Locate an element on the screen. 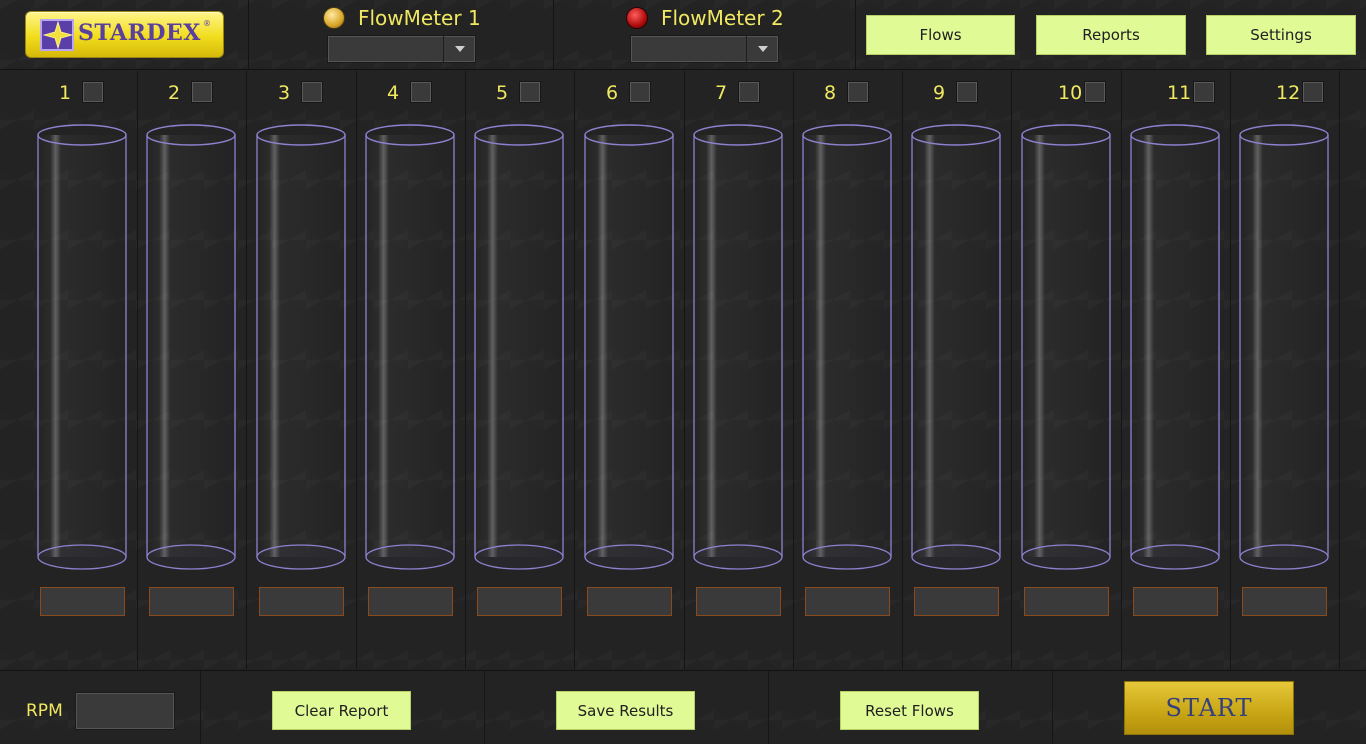 The height and width of the screenshot is (744, 1366). flow-column: 8 is located at coordinates (848, 370).